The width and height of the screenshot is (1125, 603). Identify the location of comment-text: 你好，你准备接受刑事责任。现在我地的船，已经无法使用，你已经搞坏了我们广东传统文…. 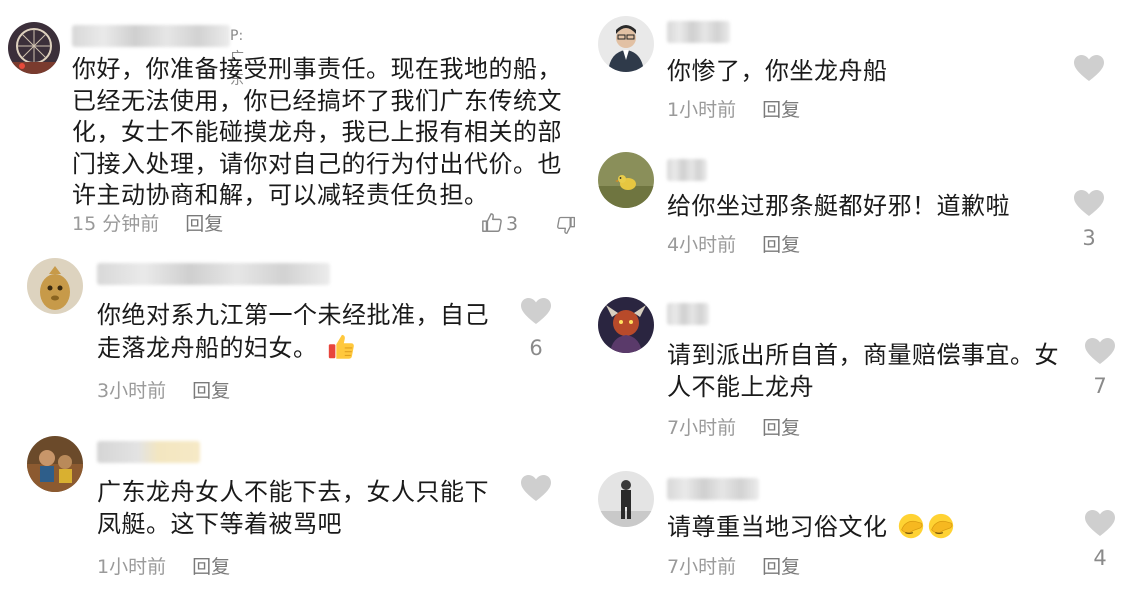
(317, 132).